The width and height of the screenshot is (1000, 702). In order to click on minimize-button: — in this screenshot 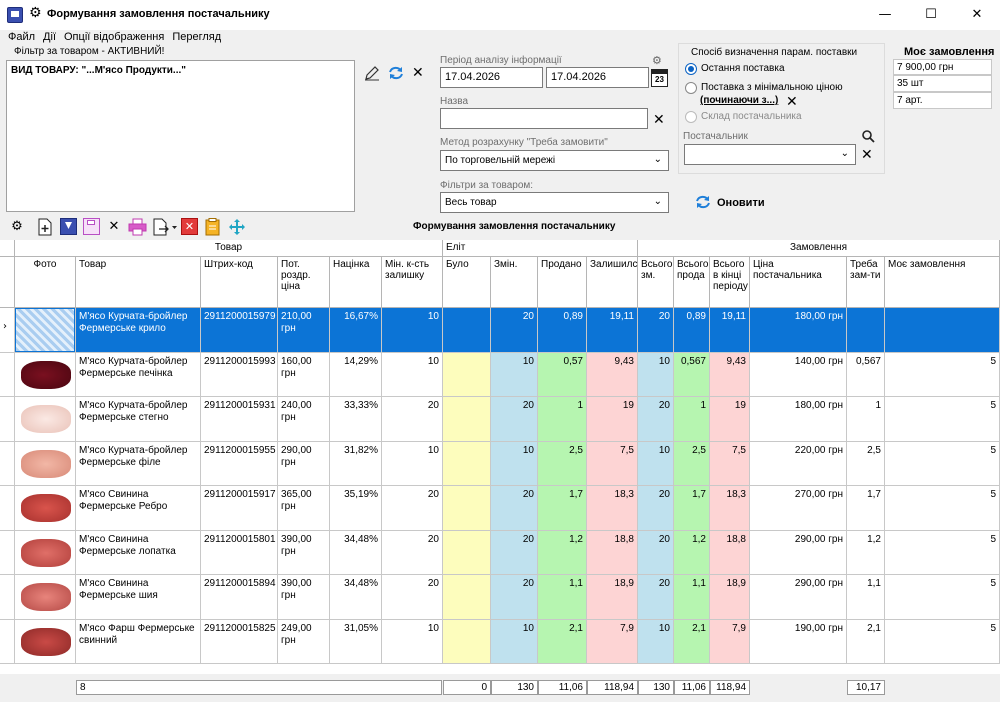, I will do `click(885, 15)`.